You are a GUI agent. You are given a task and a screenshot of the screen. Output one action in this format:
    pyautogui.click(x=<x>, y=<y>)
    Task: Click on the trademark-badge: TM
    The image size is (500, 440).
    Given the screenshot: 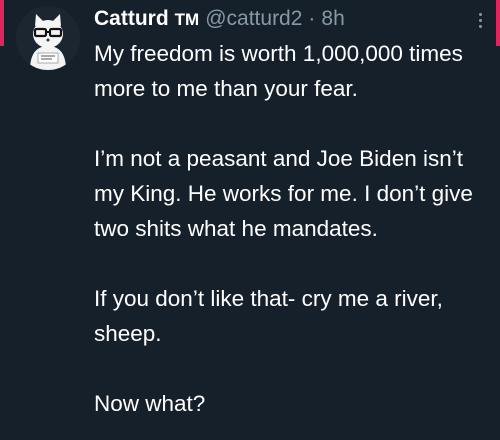 What is the action you would take?
    pyautogui.click(x=187, y=19)
    